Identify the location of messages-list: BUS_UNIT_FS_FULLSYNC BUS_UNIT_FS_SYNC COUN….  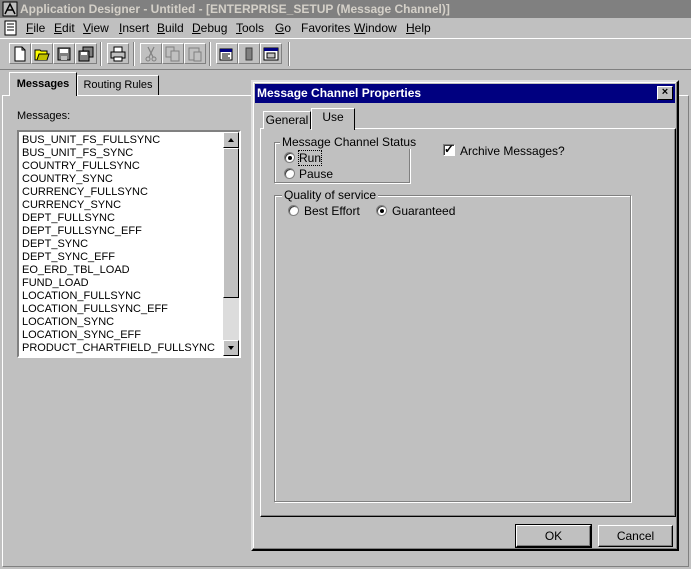
(129, 244).